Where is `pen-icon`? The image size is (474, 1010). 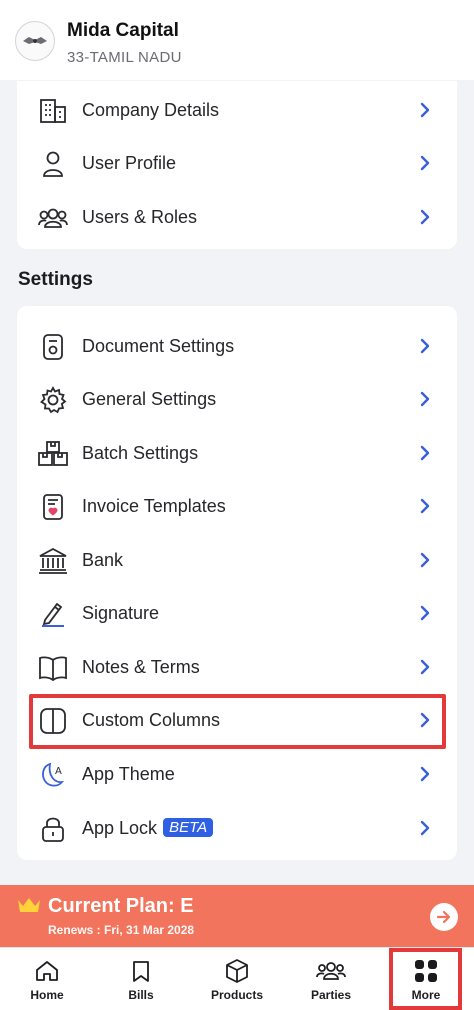
pen-icon is located at coordinates (53, 614).